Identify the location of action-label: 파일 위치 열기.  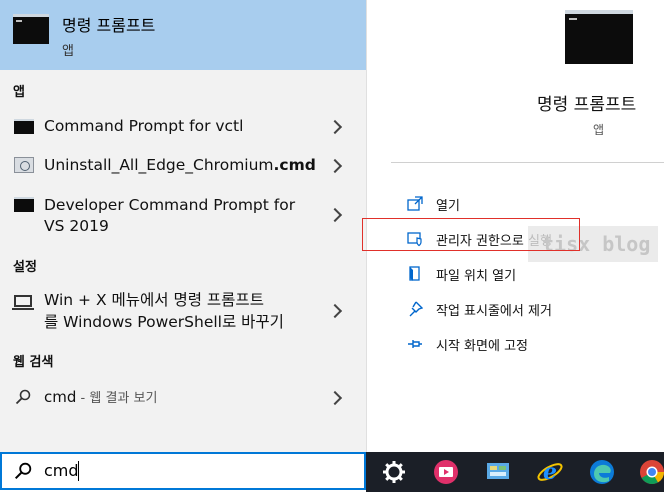
(476, 276).